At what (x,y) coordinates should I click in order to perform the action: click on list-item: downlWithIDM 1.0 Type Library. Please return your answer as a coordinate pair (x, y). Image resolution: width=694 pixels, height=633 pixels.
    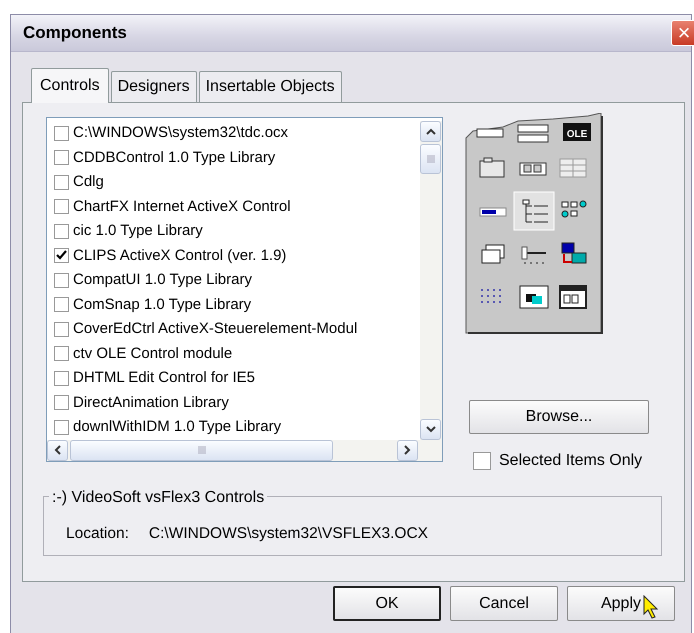
    Looking at the image, I should click on (177, 427).